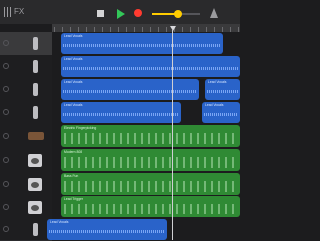  What do you see at coordinates (146, 28) in the screenshot?
I see `timeline-ruler` at bounding box center [146, 28].